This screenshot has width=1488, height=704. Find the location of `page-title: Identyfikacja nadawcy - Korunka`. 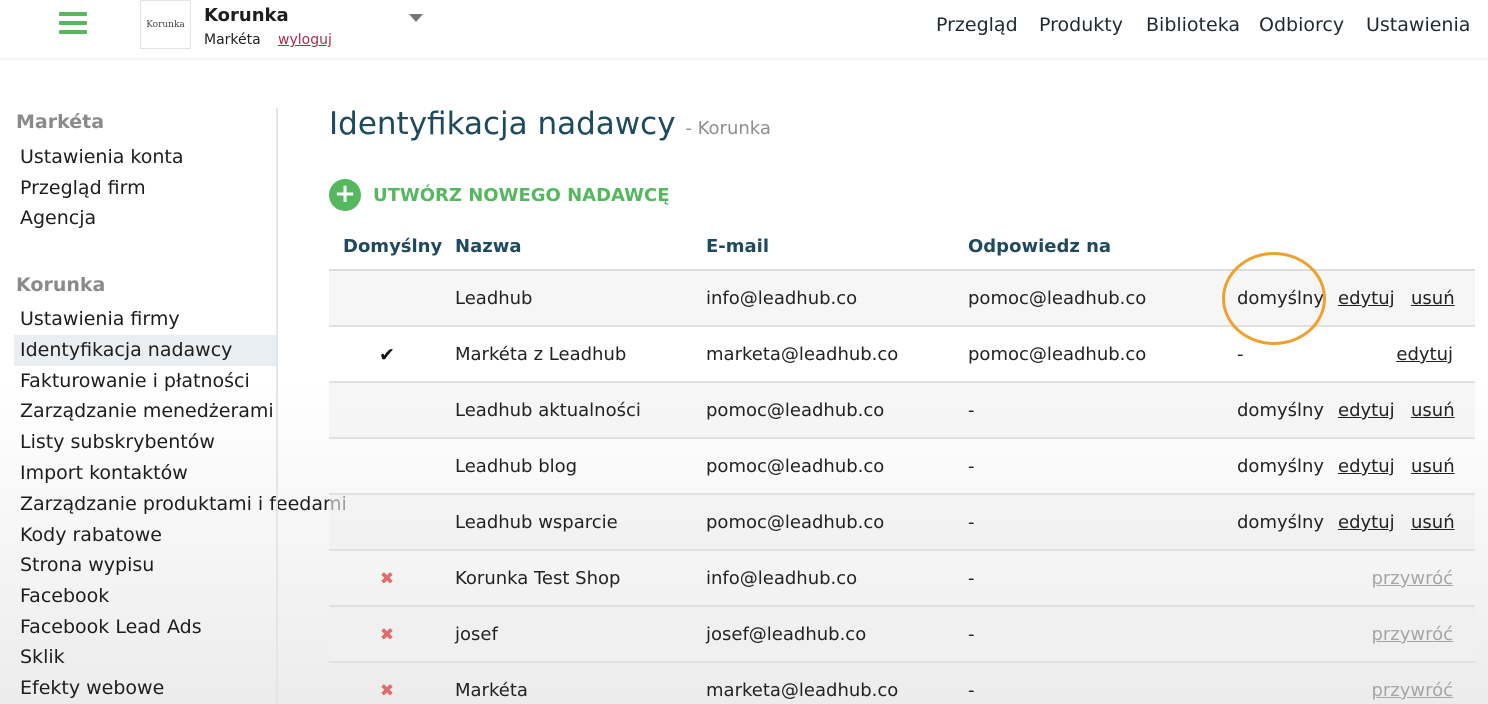

page-title: Identyfikacja nadawcy - Korunka is located at coordinates (550, 124).